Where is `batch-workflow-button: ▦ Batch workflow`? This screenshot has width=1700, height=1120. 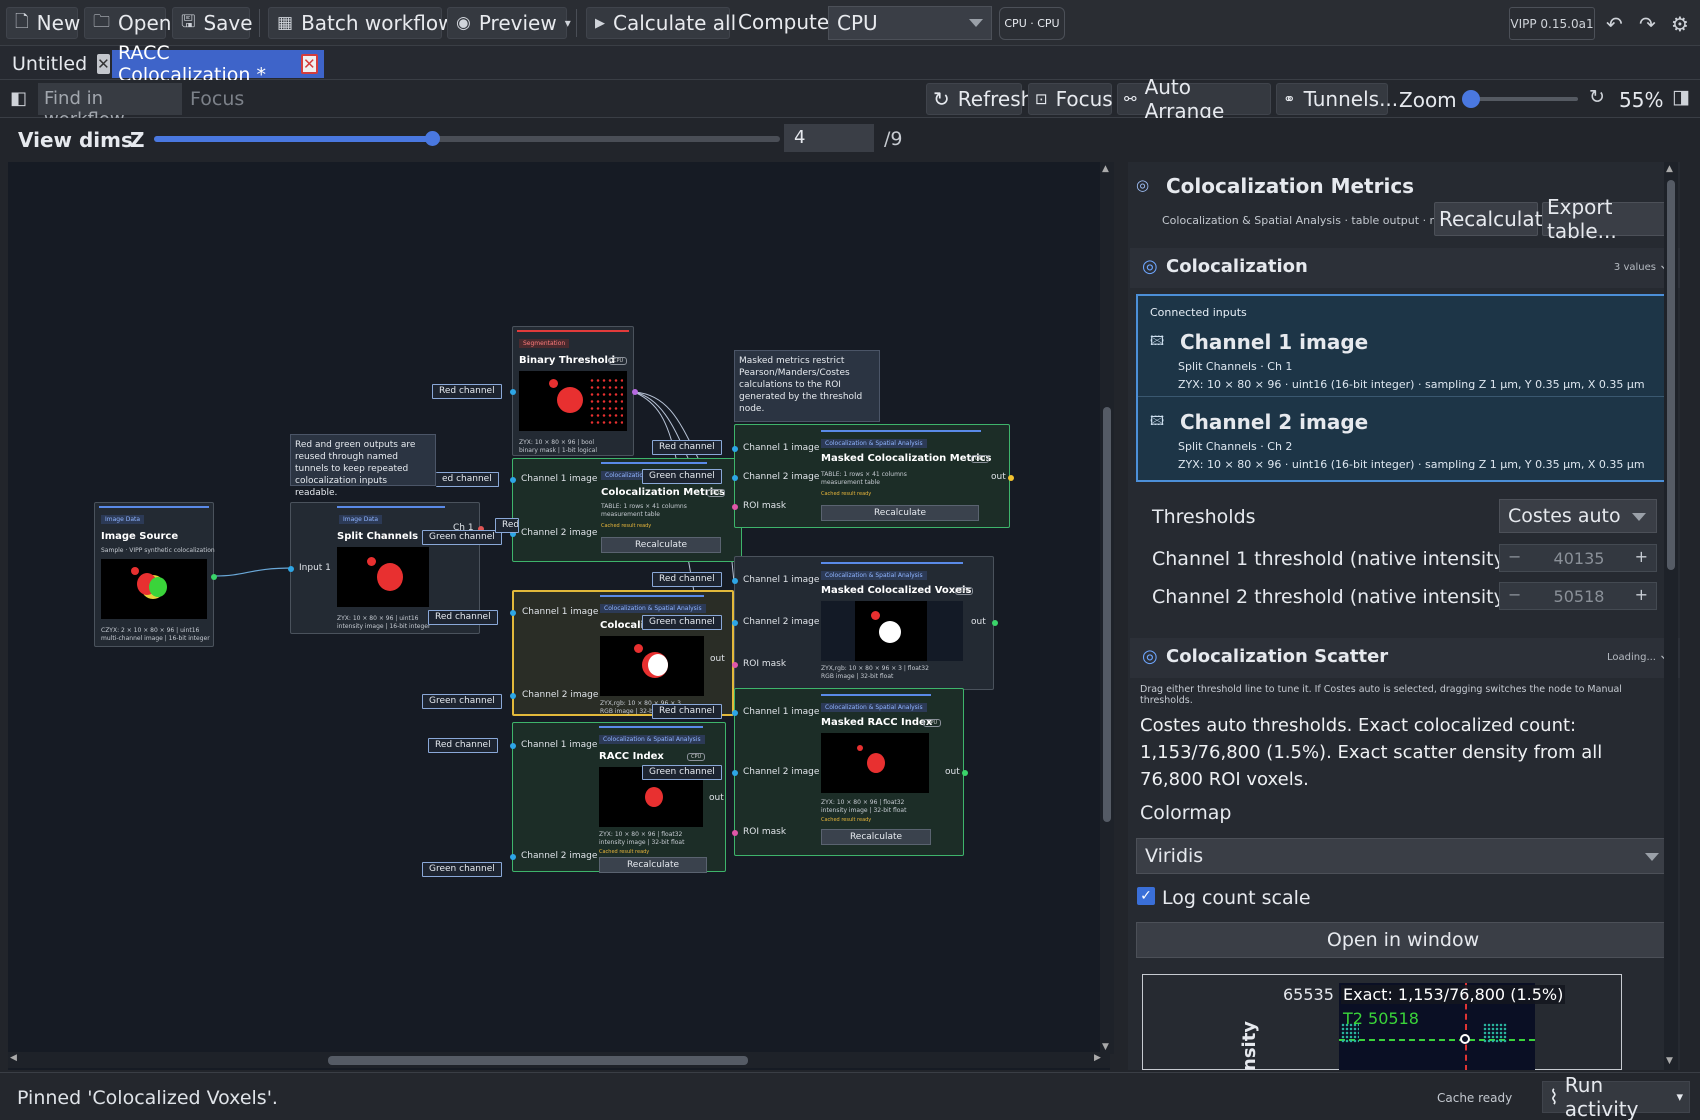
batch-workflow-button: ▦ Batch workflow is located at coordinates (361, 23).